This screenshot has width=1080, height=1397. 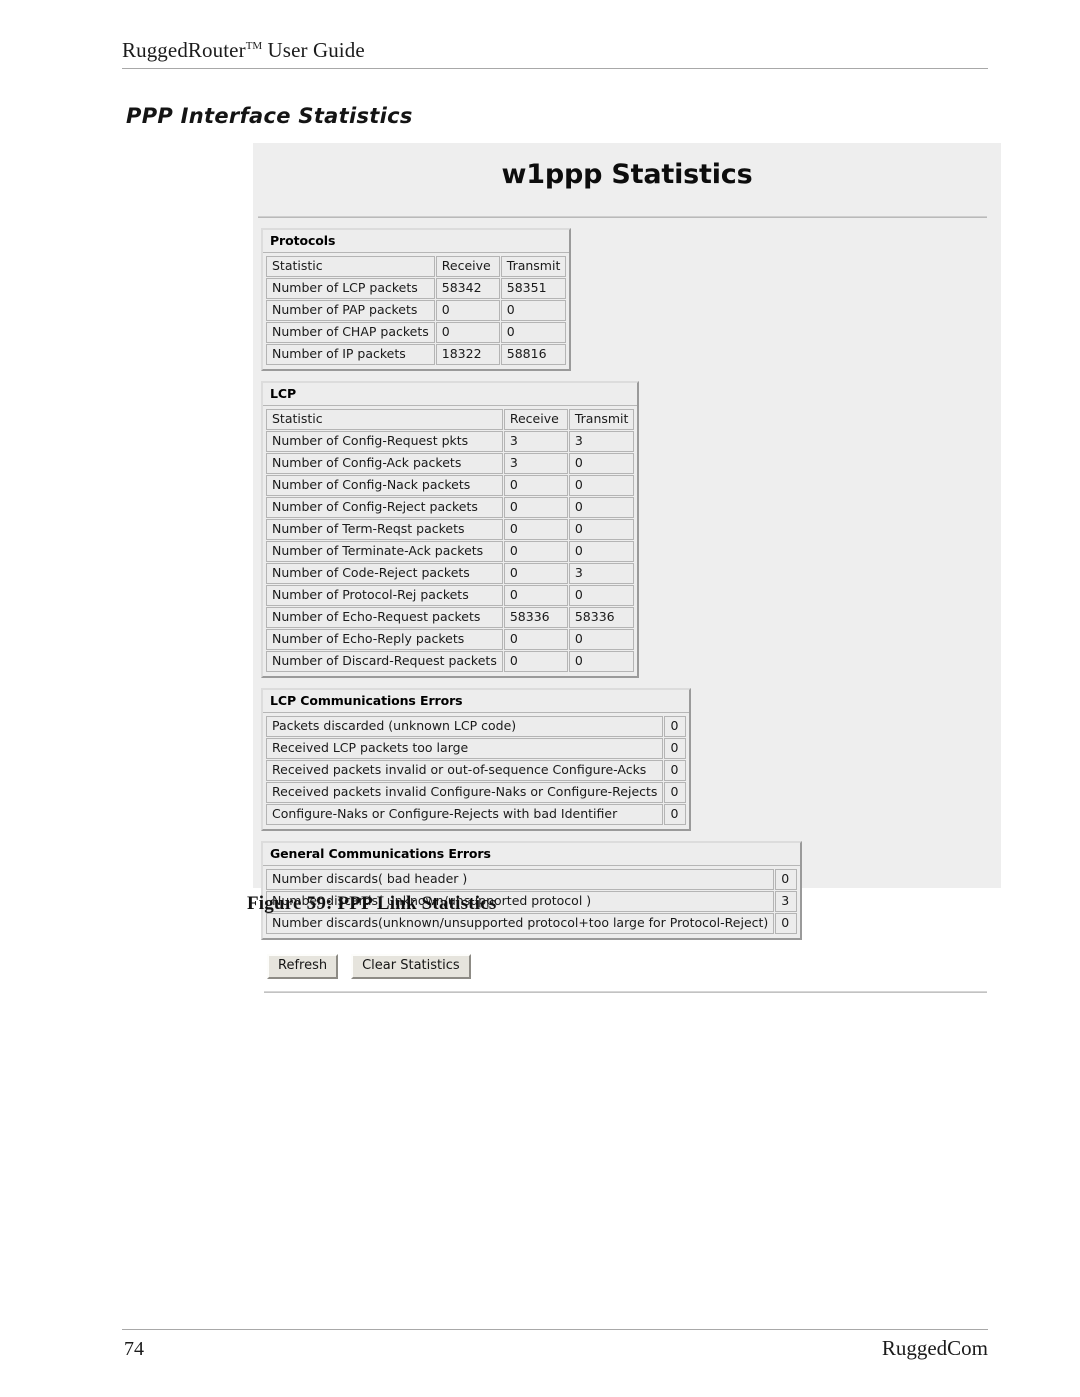 I want to click on clear-statistics-button: Clear Statistics, so click(x=411, y=967).